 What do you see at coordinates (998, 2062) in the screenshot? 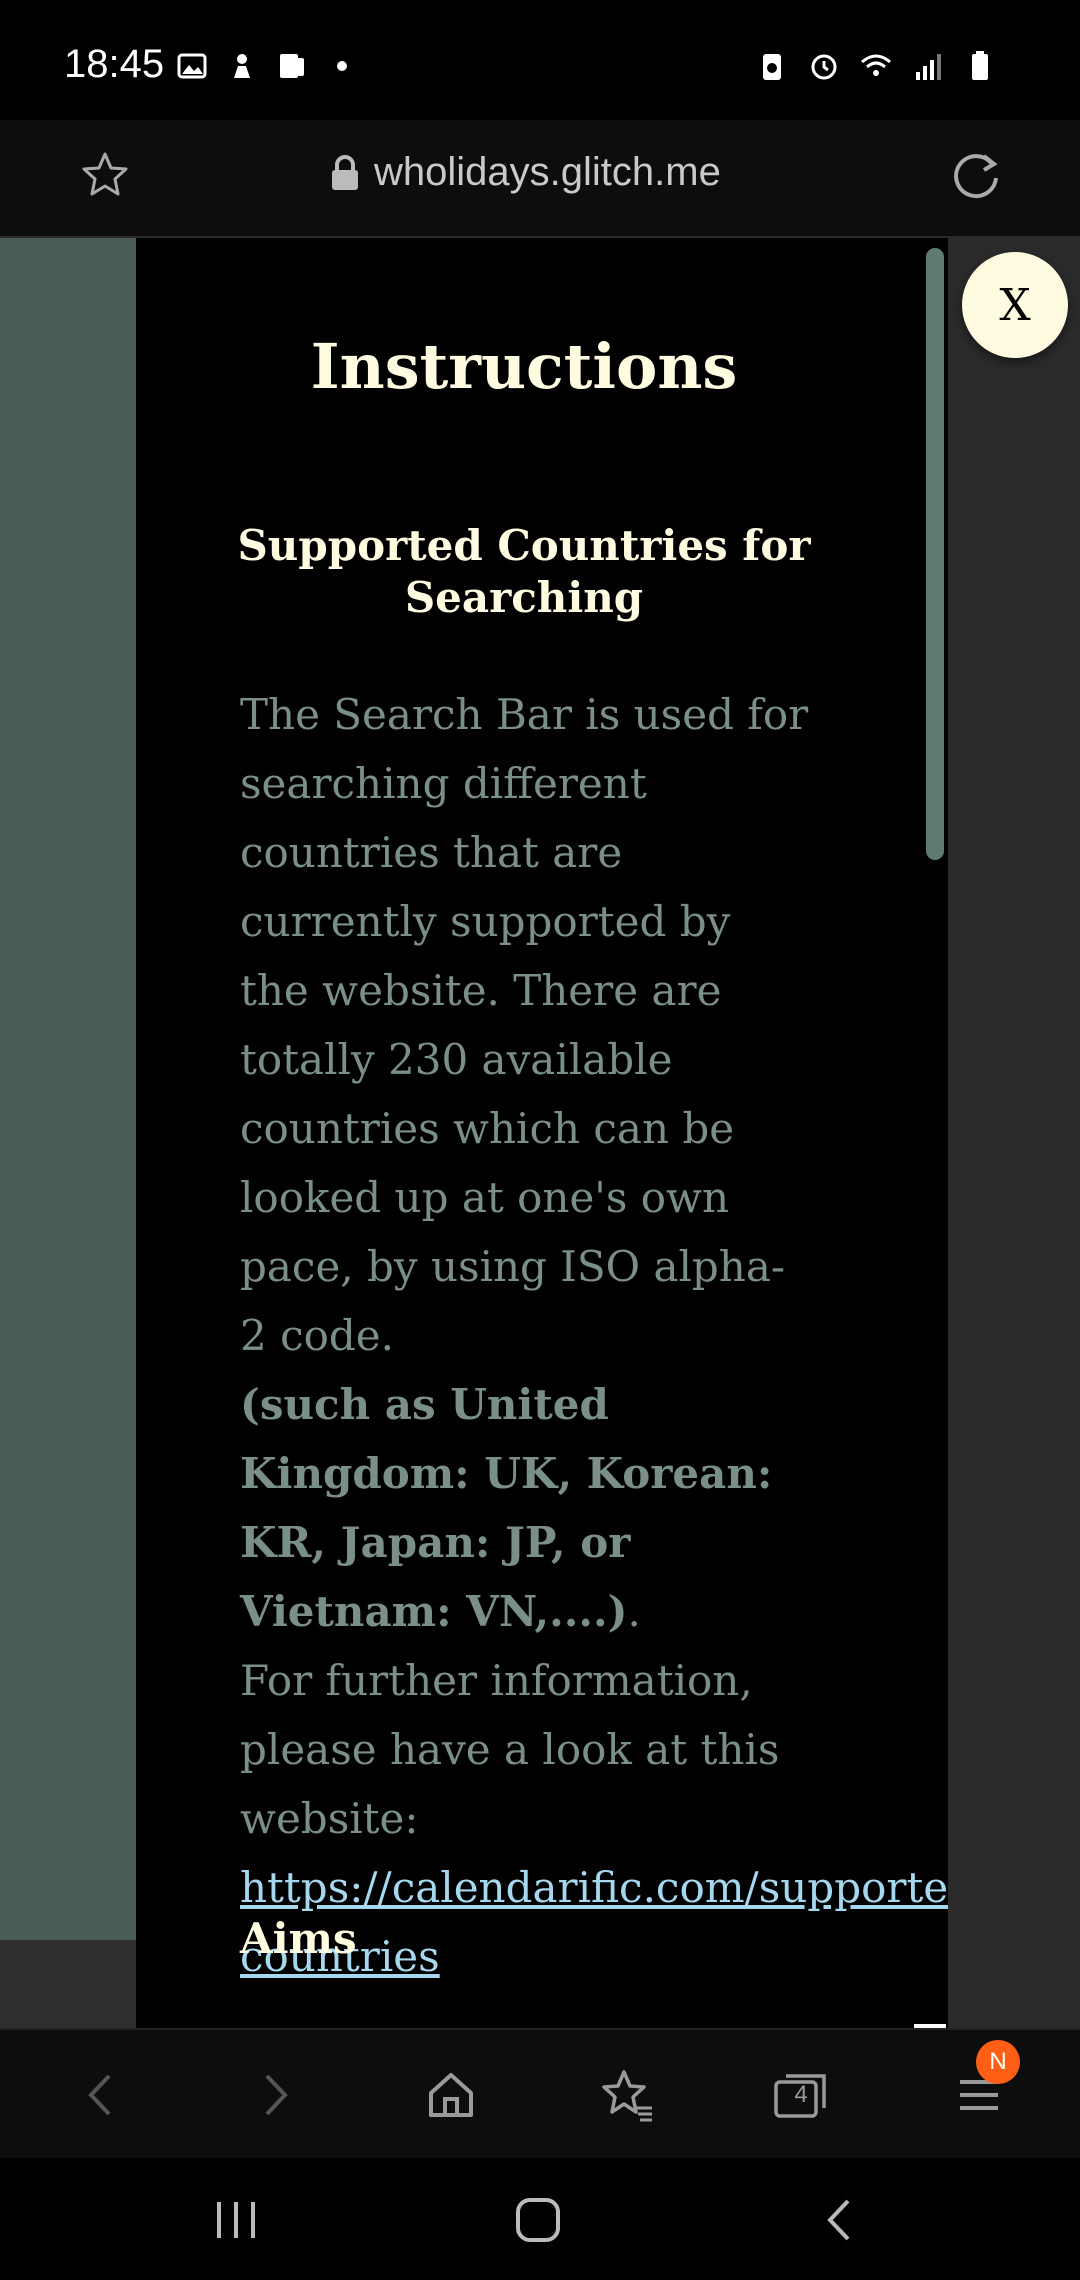
I see `menu-notification-badge: N` at bounding box center [998, 2062].